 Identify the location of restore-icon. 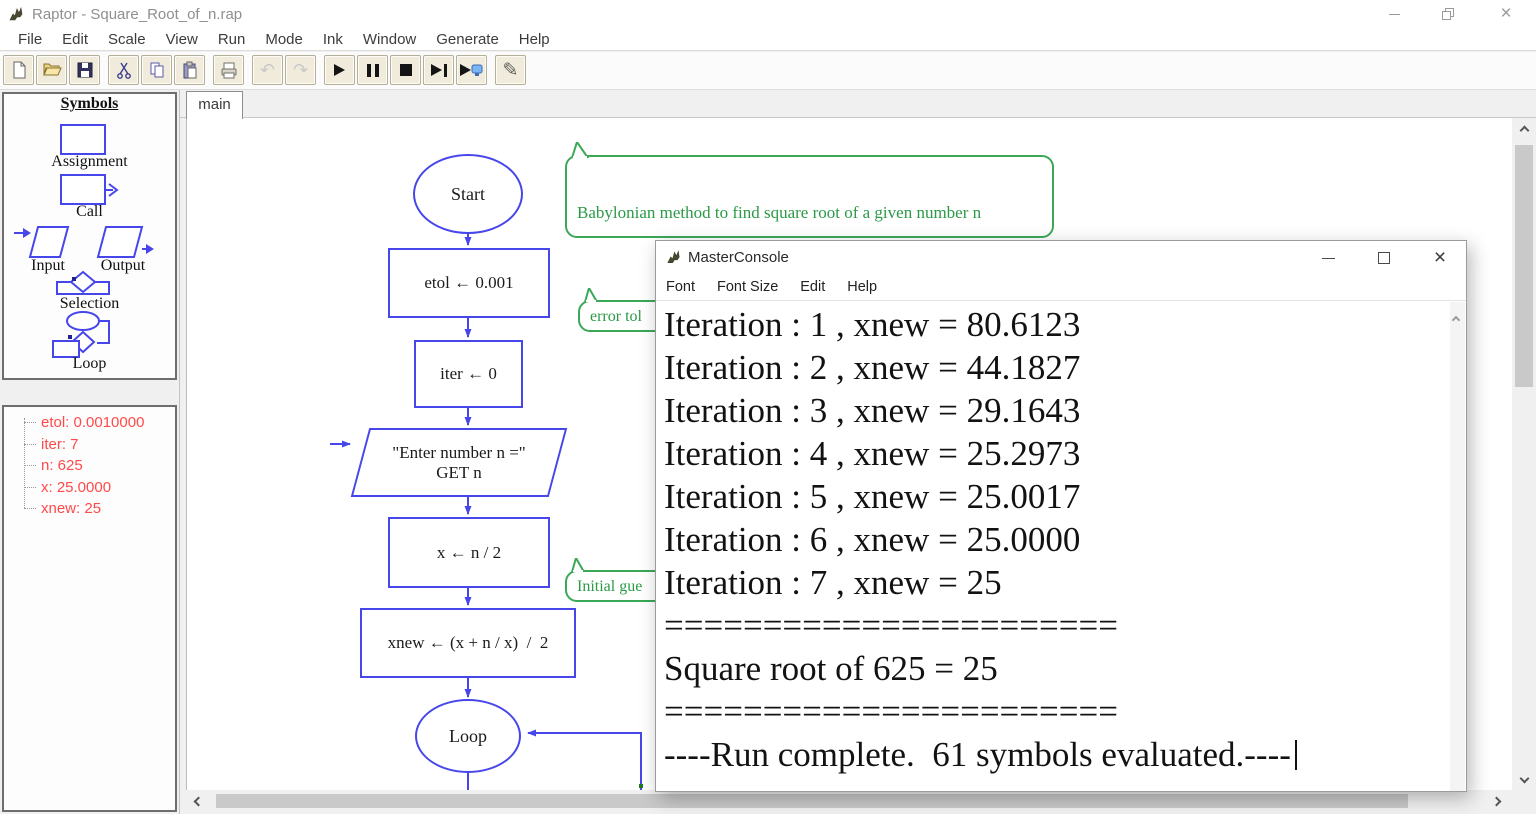
(1448, 14).